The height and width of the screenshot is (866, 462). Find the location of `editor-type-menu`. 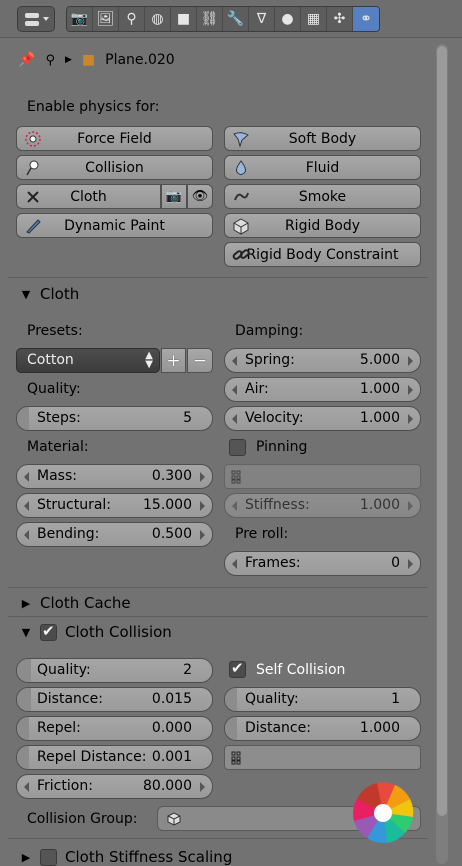

editor-type-menu is located at coordinates (36, 19).